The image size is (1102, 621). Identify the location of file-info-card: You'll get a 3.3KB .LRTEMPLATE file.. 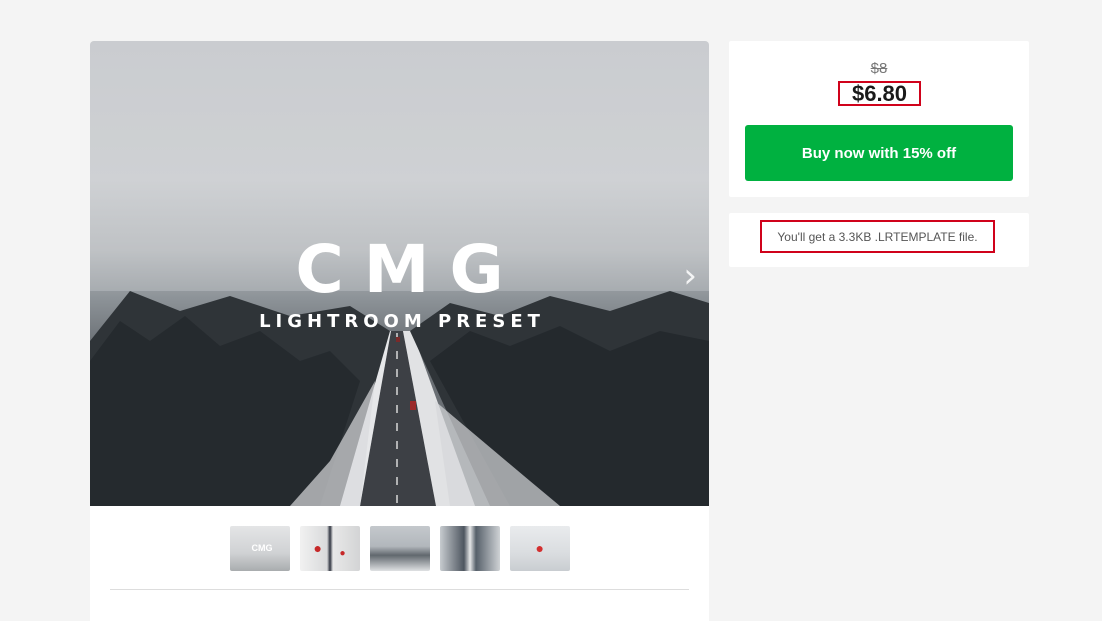
(879, 240).